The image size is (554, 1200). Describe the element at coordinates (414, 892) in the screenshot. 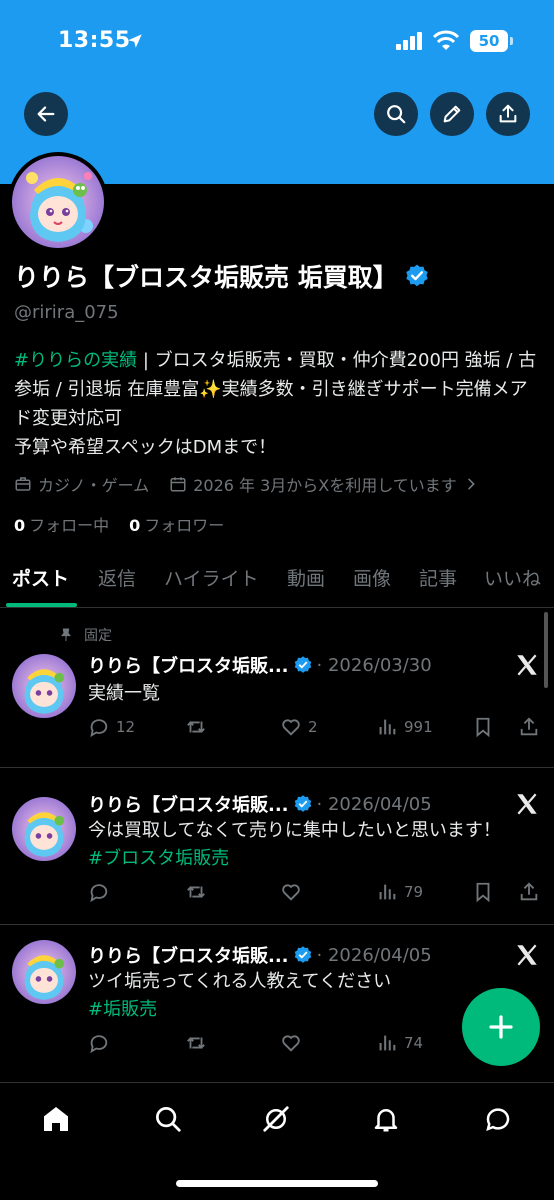

I see `view-count: 79` at that location.